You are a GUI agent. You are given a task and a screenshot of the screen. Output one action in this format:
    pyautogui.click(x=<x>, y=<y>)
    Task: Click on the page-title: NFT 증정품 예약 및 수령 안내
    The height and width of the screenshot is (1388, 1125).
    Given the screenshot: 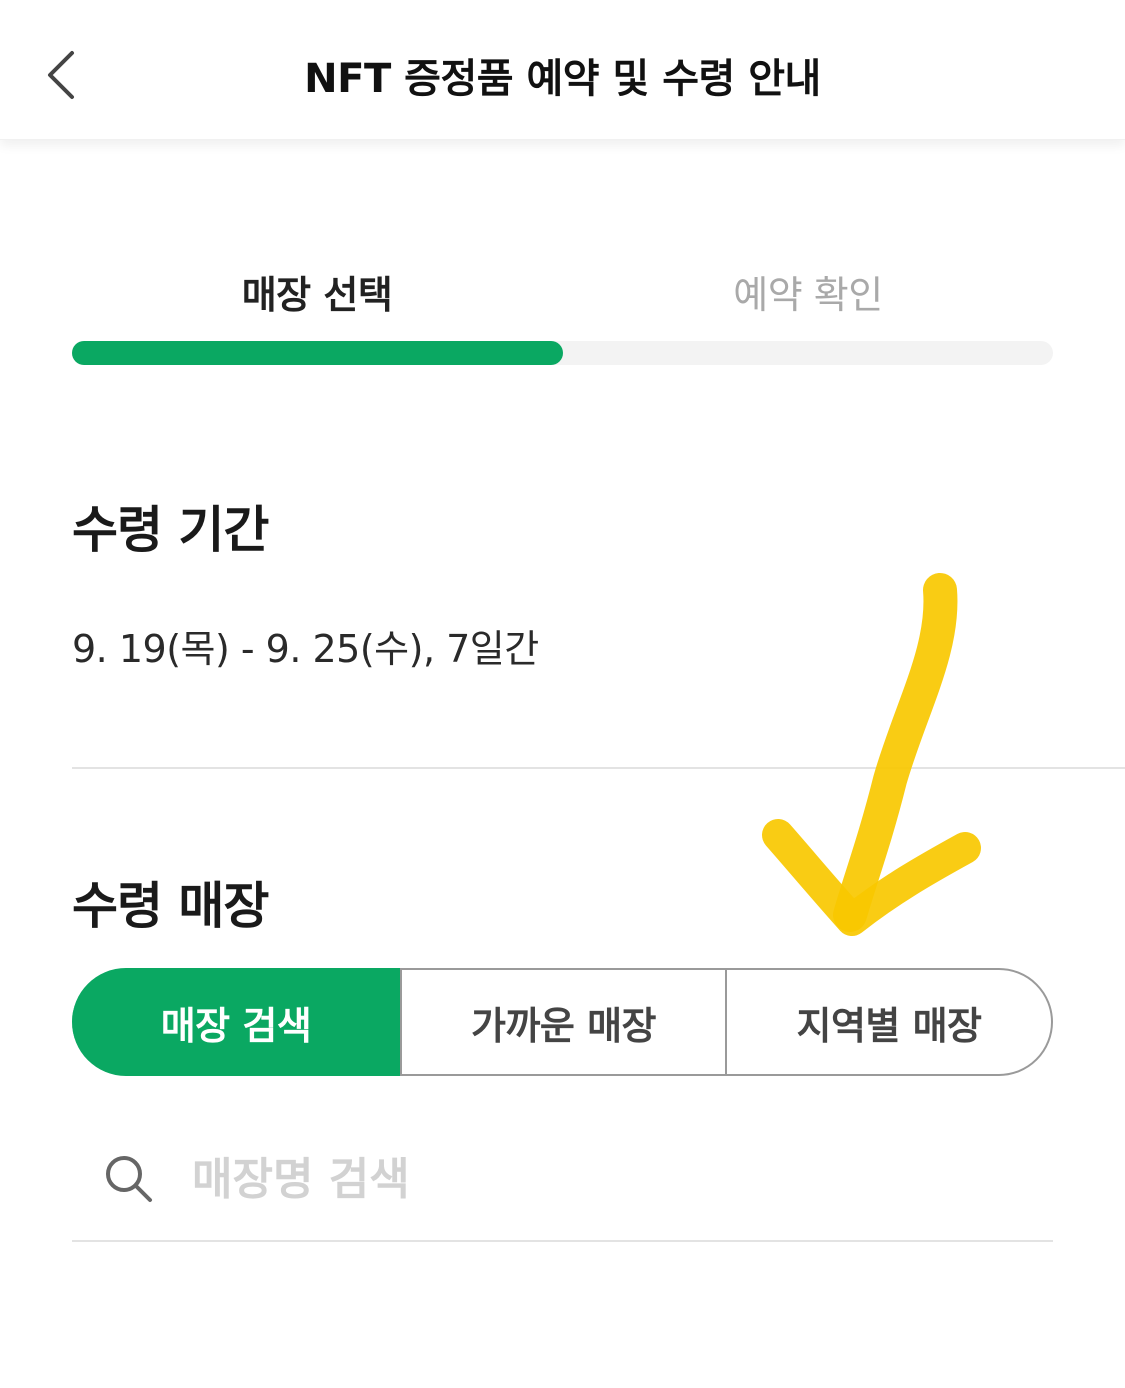 What is the action you would take?
    pyautogui.click(x=562, y=79)
    